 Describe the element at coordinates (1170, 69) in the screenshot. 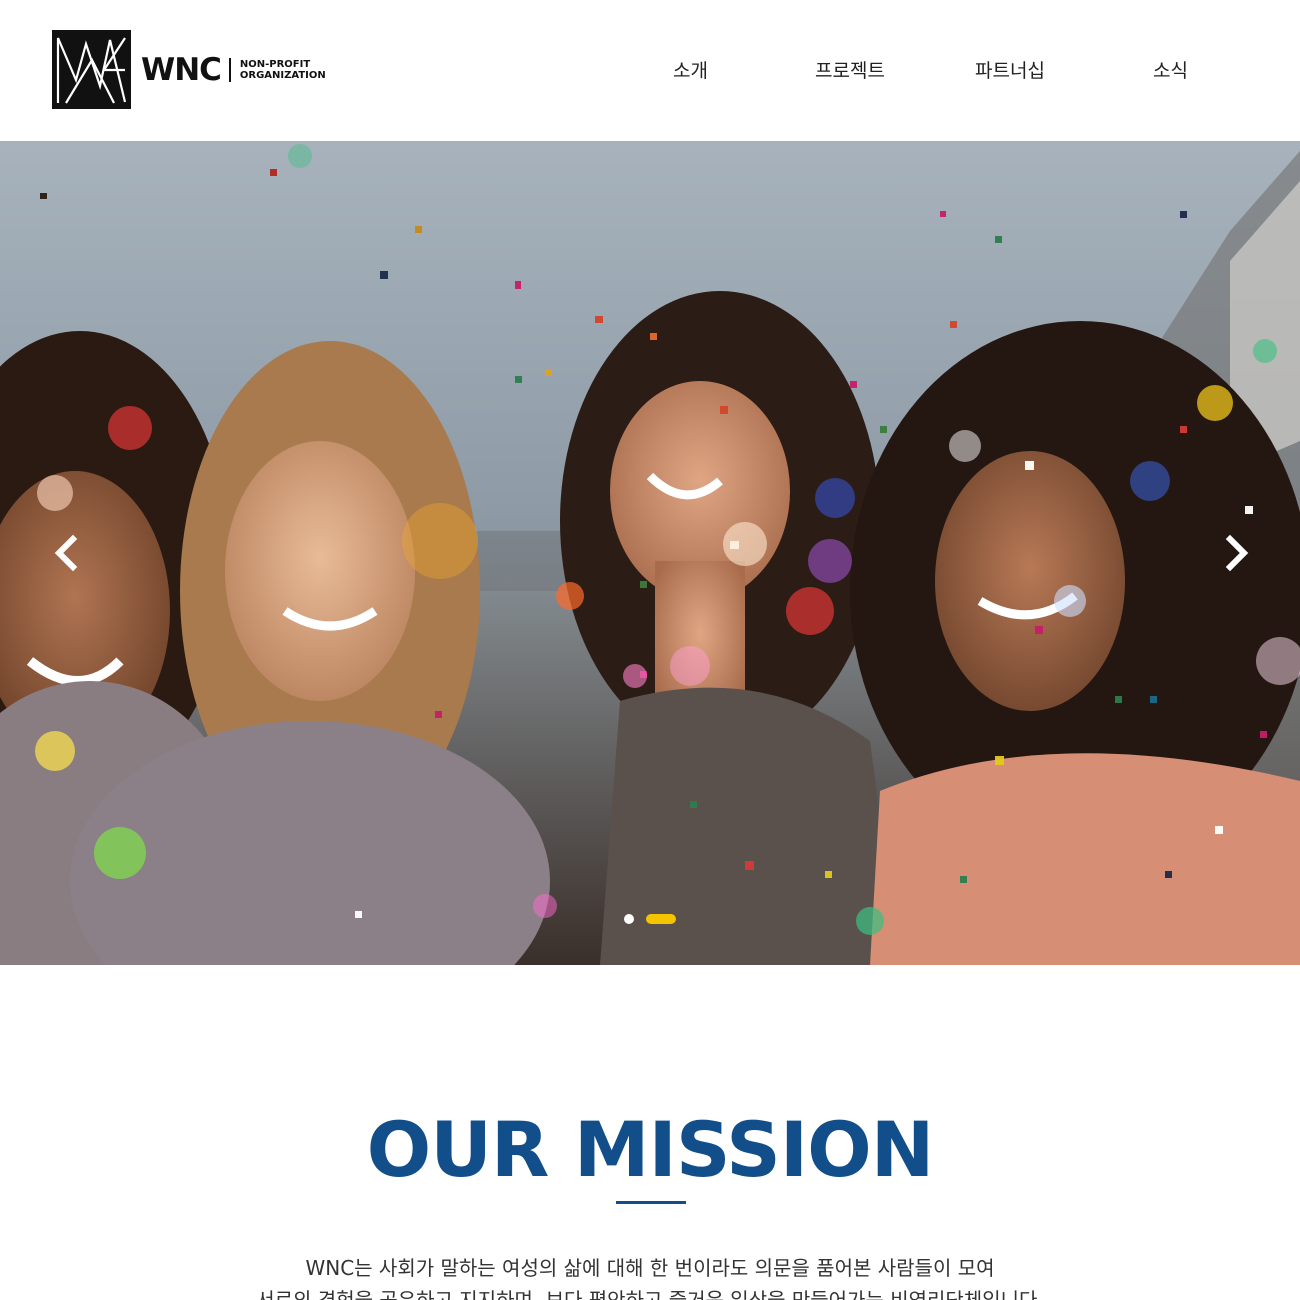

I see `nav-item-news: 소식` at that location.